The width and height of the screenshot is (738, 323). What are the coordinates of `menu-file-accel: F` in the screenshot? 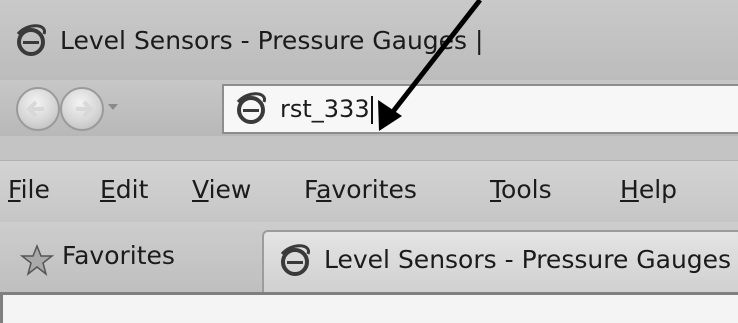 It's located at (14, 189).